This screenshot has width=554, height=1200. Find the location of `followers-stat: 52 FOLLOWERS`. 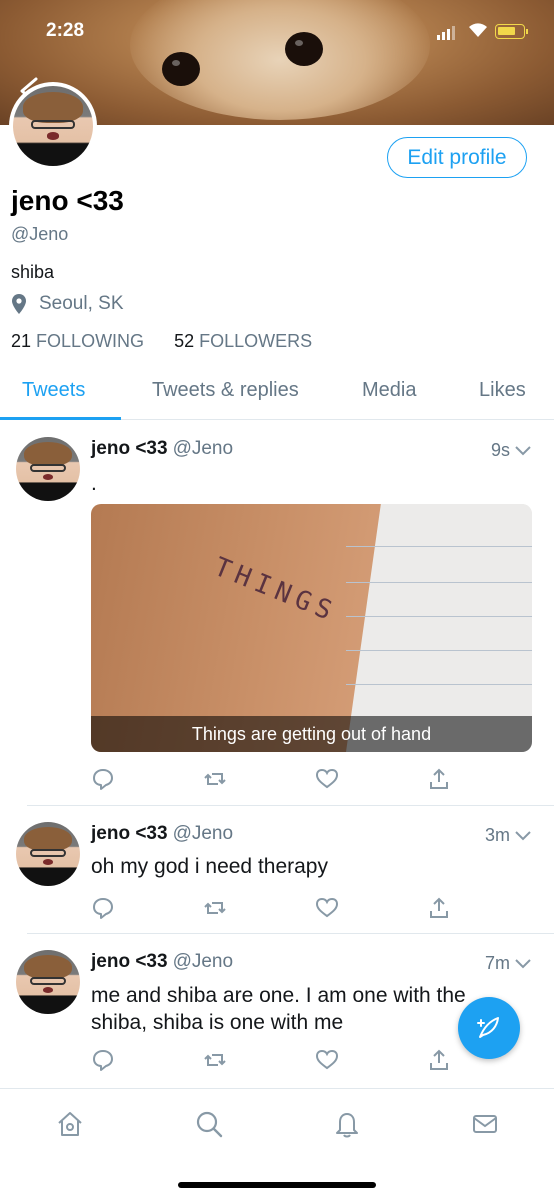

followers-stat: 52 FOLLOWERS is located at coordinates (243, 341).